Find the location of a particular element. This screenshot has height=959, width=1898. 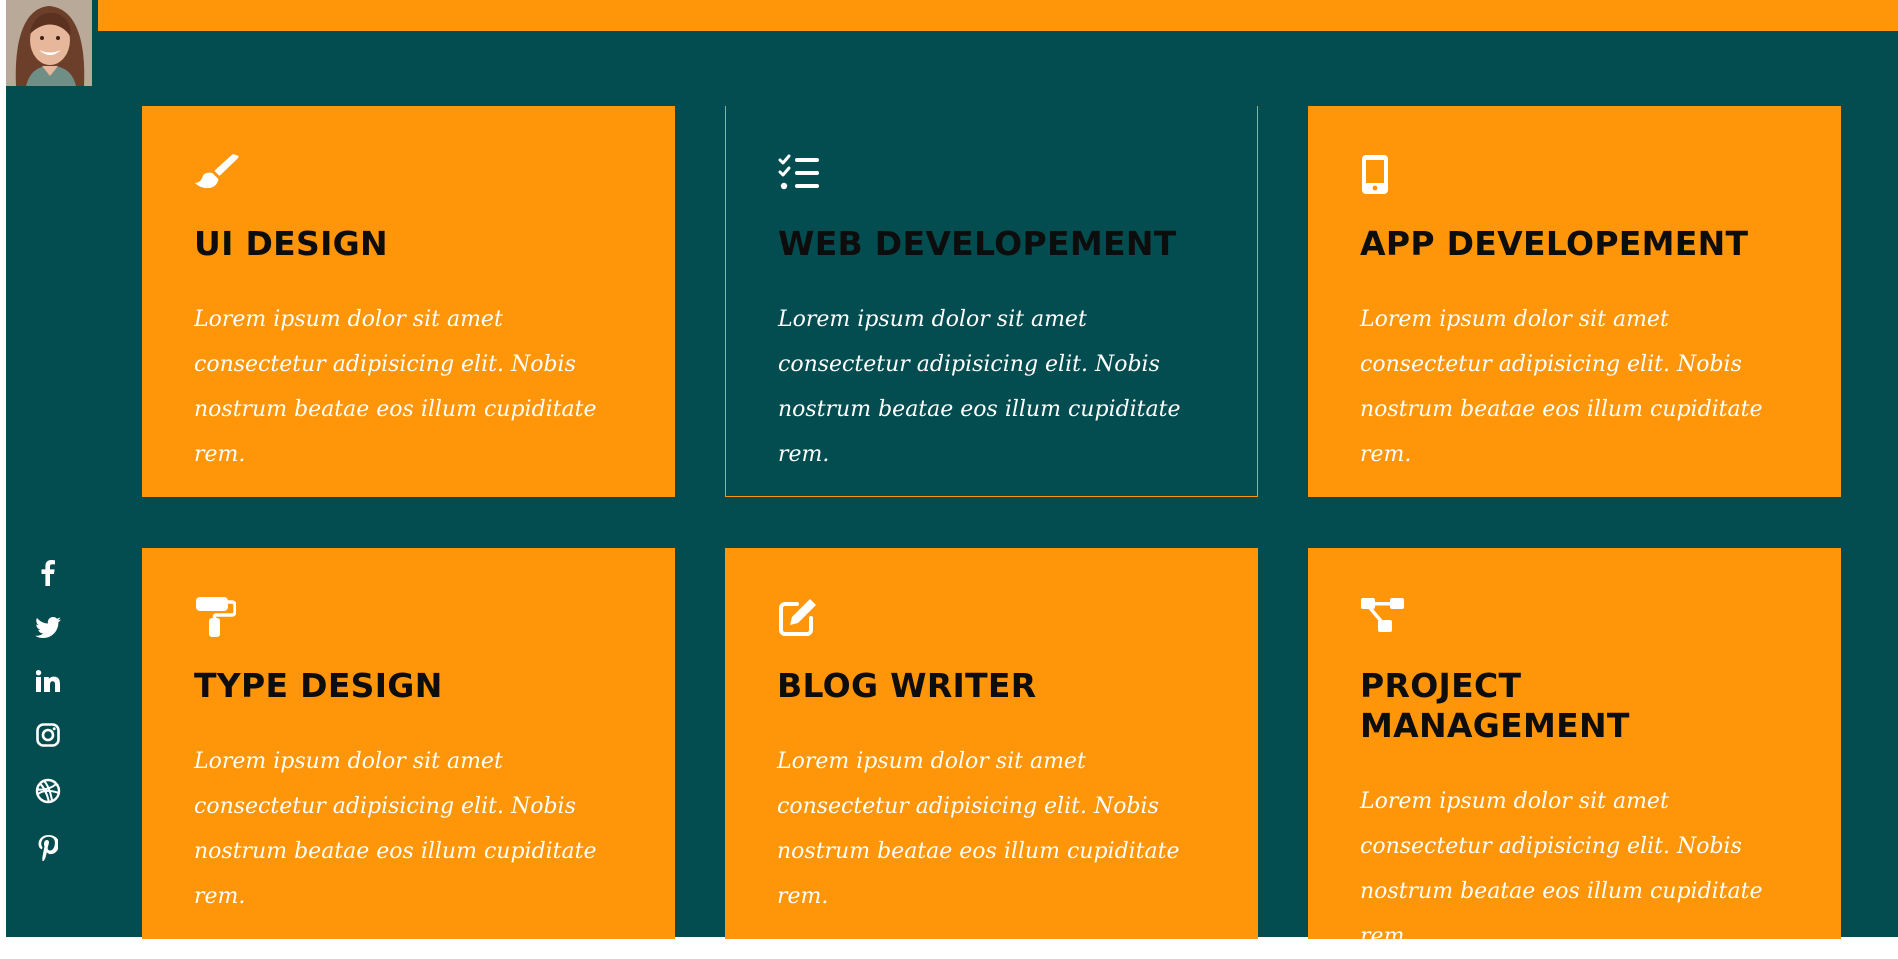

instagram-icon is located at coordinates (48, 735).